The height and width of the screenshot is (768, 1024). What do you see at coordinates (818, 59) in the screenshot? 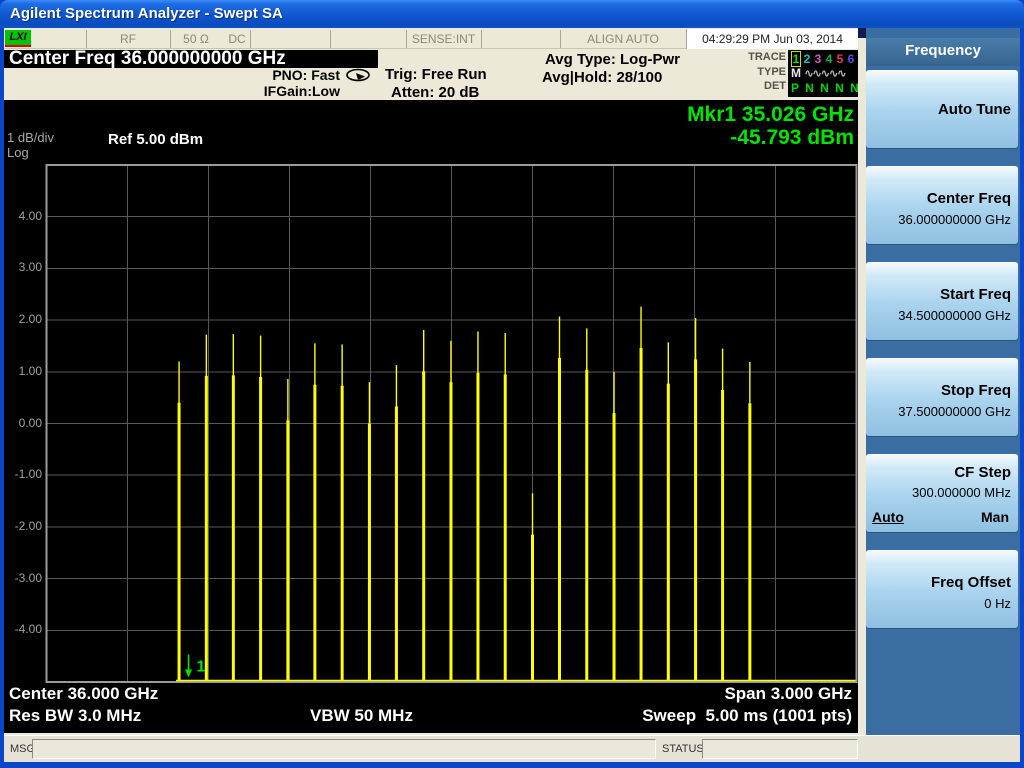
I see `trace-3-indicator: 3` at bounding box center [818, 59].